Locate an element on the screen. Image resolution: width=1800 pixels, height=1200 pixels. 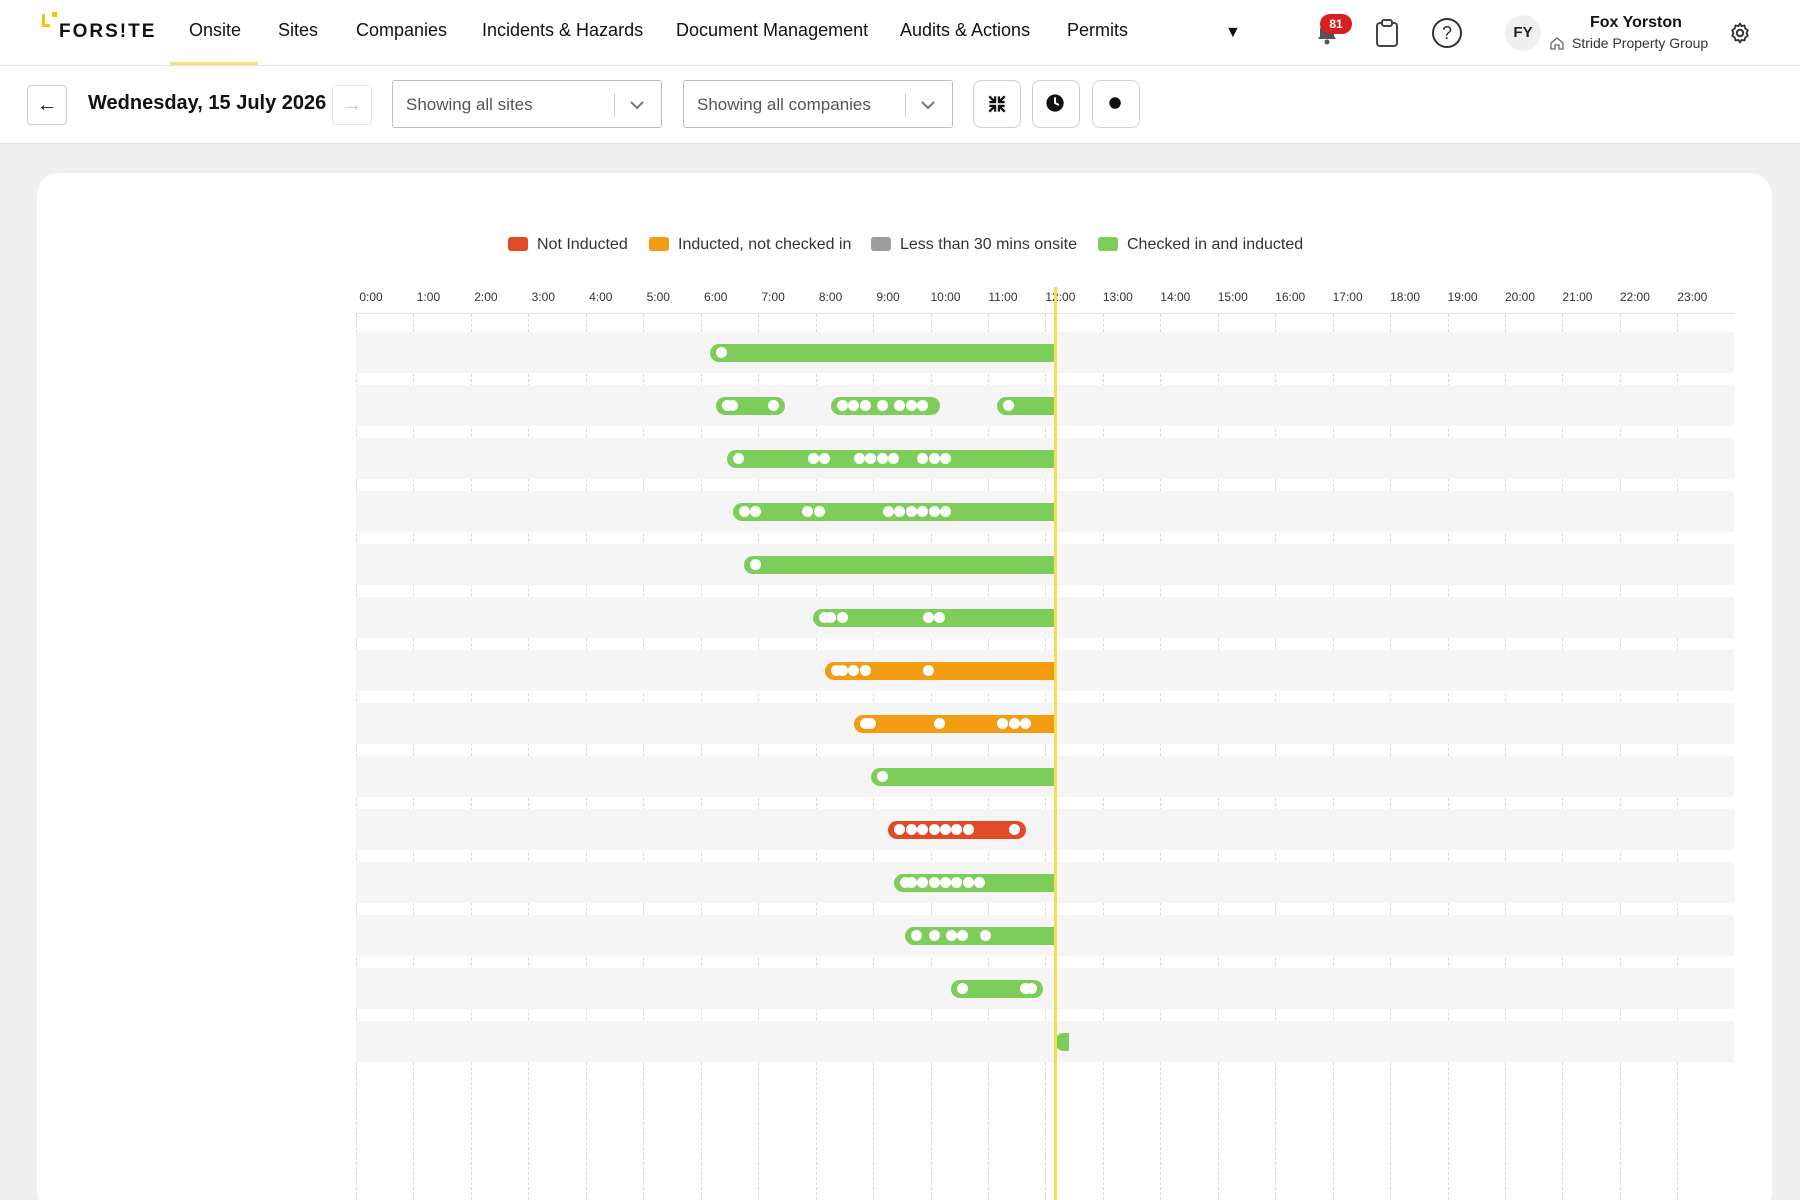
nav-audits-actions: Audits & Actions is located at coordinates (965, 30).